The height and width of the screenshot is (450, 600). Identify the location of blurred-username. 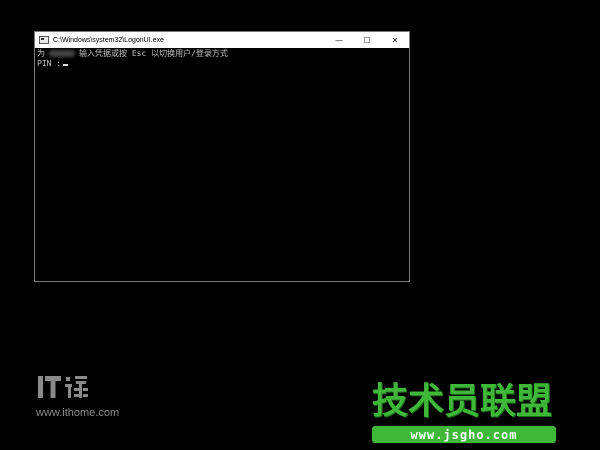
(62, 53).